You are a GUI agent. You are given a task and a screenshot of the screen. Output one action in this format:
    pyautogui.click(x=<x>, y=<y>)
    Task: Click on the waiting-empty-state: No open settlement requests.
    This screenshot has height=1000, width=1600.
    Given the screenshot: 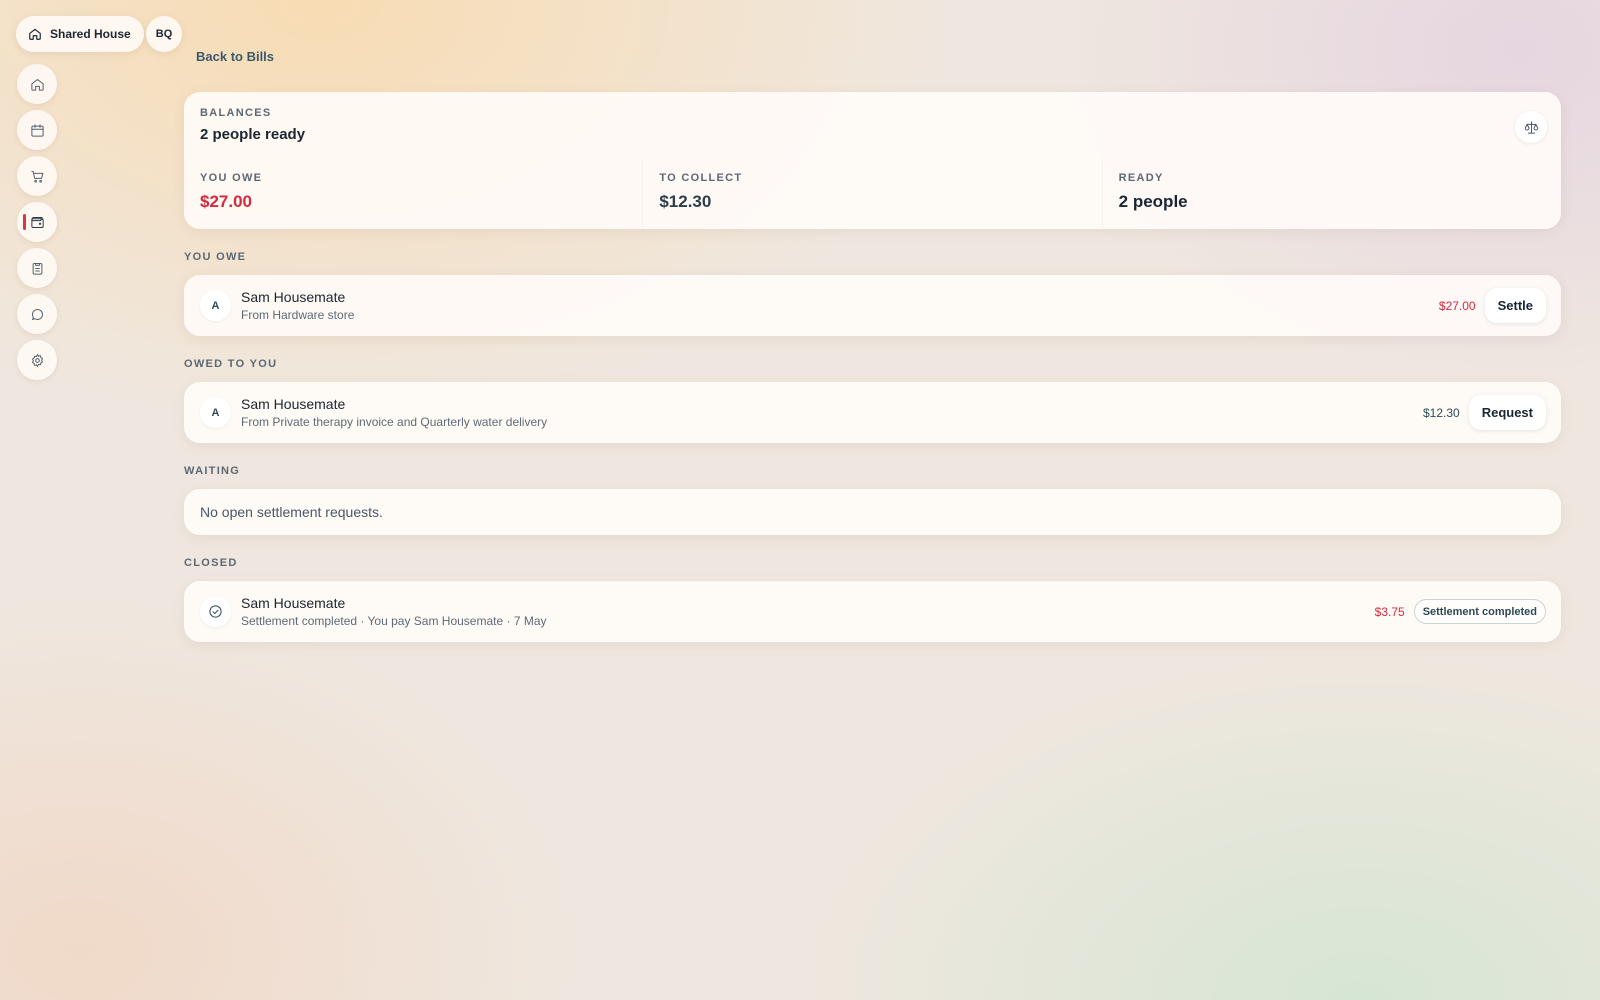 What is the action you would take?
    pyautogui.click(x=872, y=512)
    